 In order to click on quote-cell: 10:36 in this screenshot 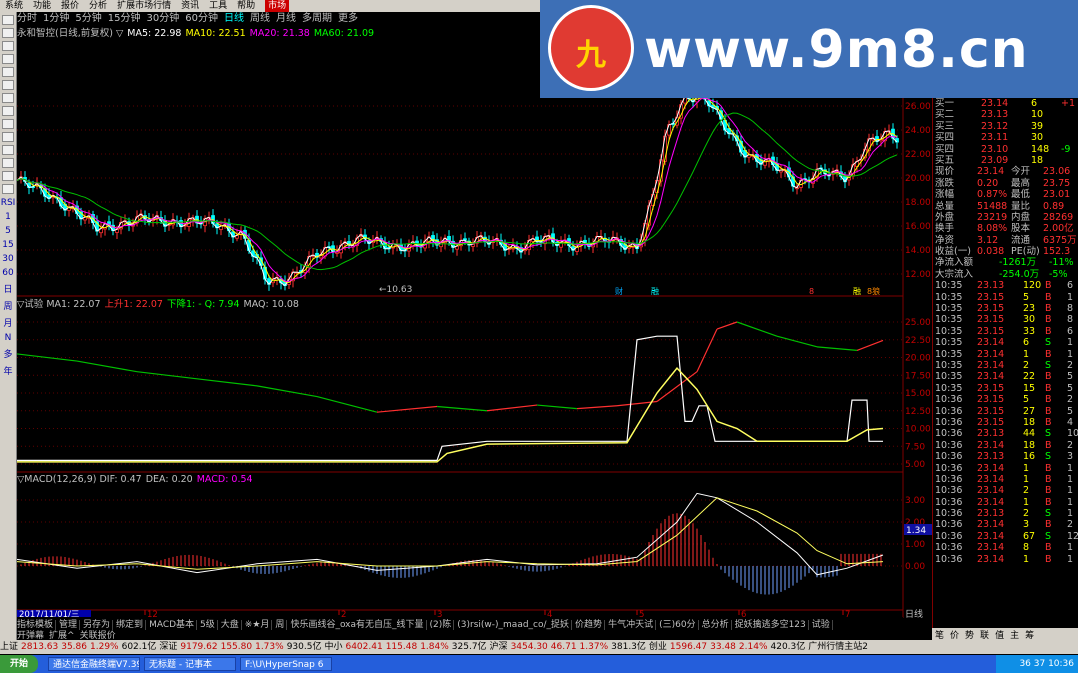, I will do `click(949, 548)`.